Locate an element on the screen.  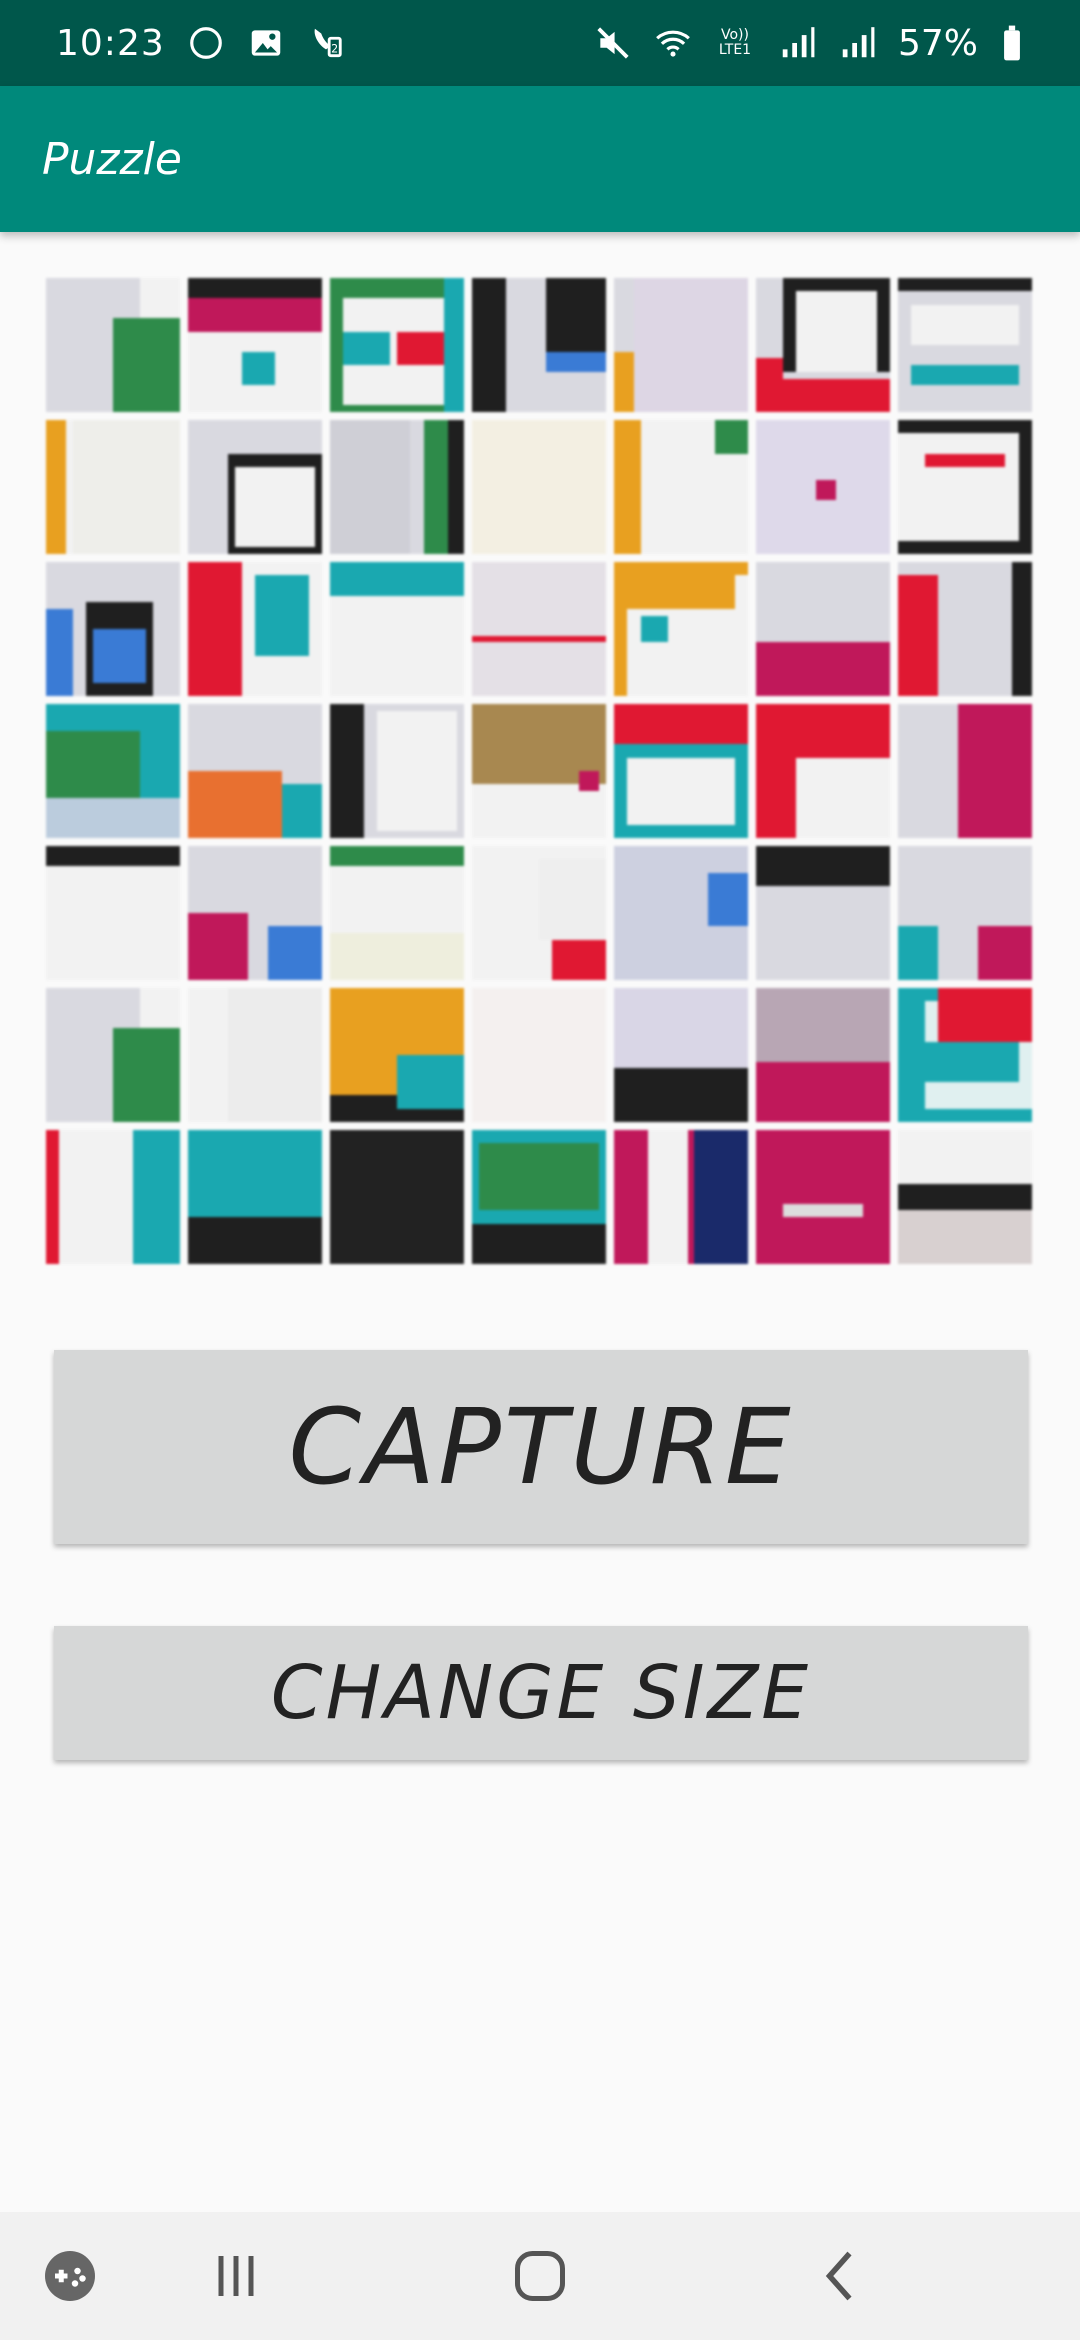
capture-button: CAPTURE is located at coordinates (541, 1447).